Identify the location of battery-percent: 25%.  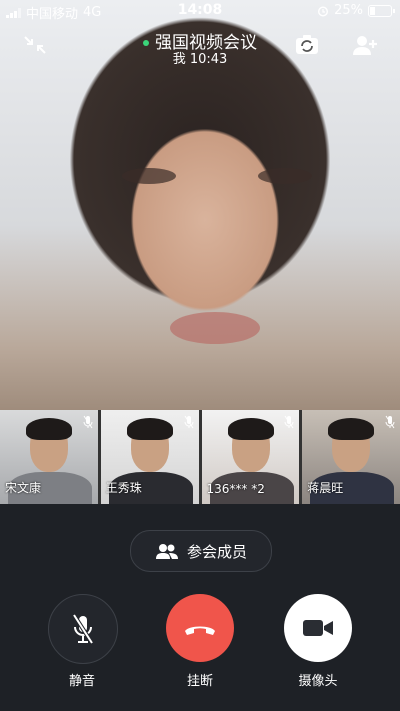
(348, 10).